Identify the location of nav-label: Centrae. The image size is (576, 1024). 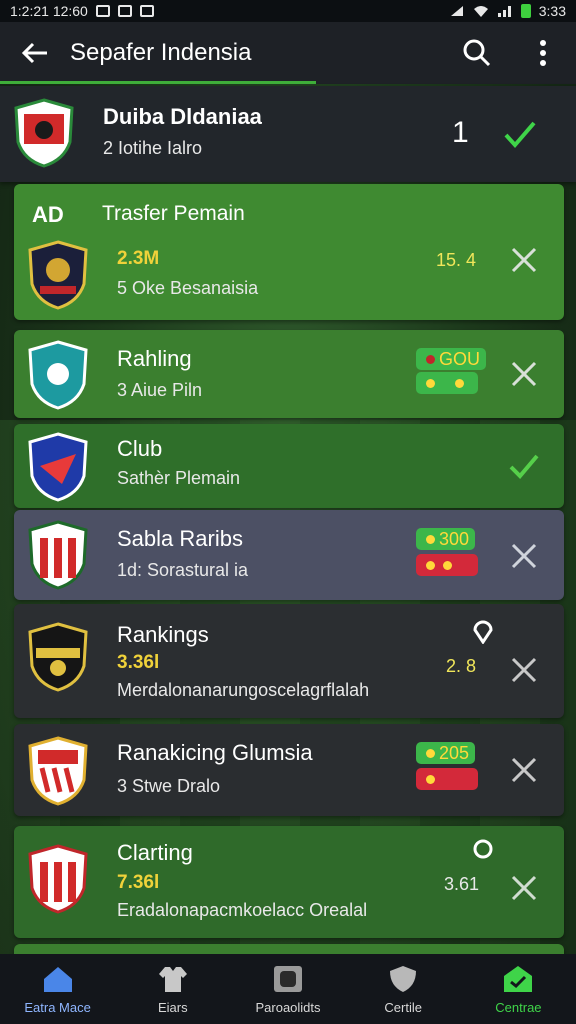
(518, 1007).